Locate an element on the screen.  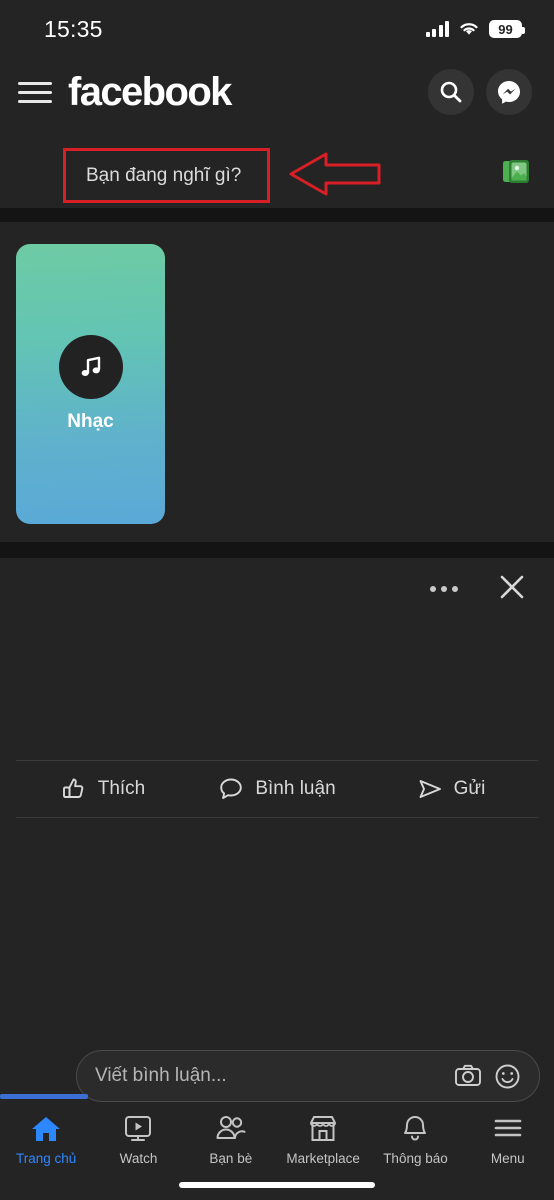
nav-item-home: Trang chủ is located at coordinates (46, 1140).